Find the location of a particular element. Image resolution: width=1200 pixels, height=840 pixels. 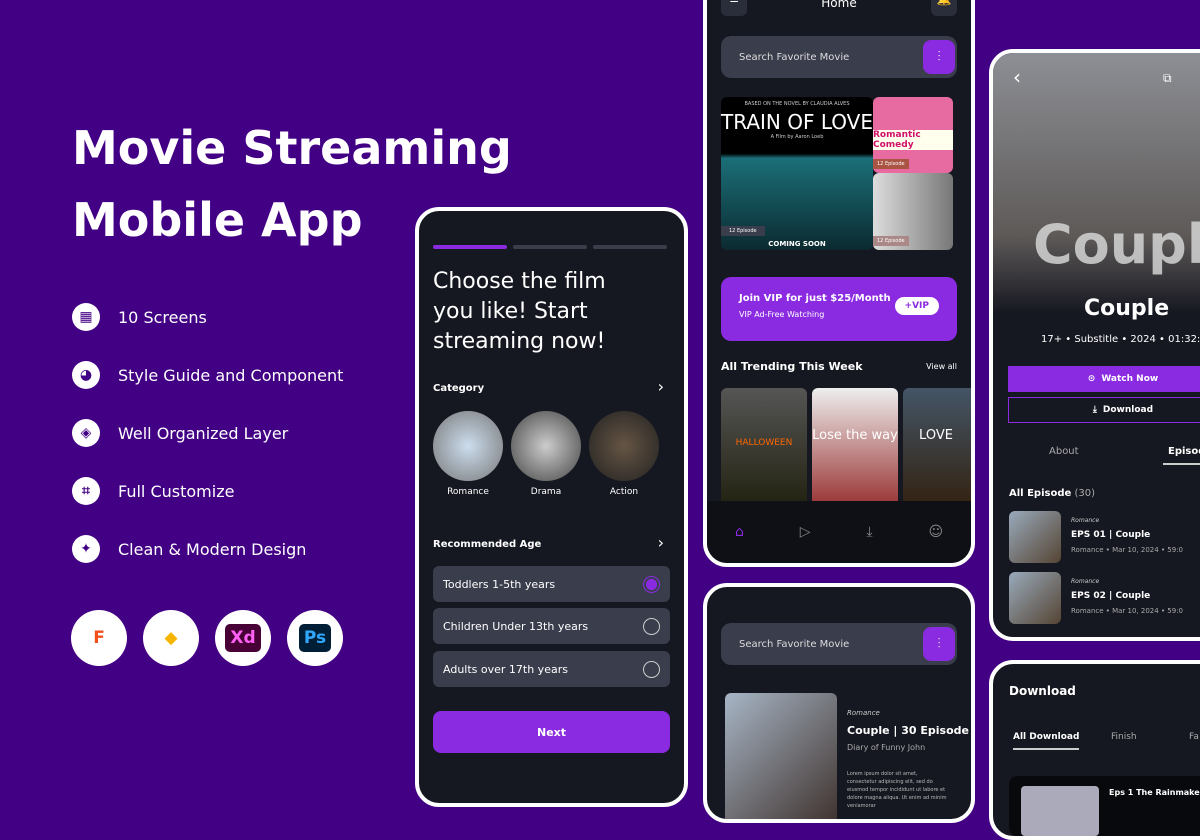

poster-romantic-comedy: Romantic Comedy 12 Episode is located at coordinates (913, 135).